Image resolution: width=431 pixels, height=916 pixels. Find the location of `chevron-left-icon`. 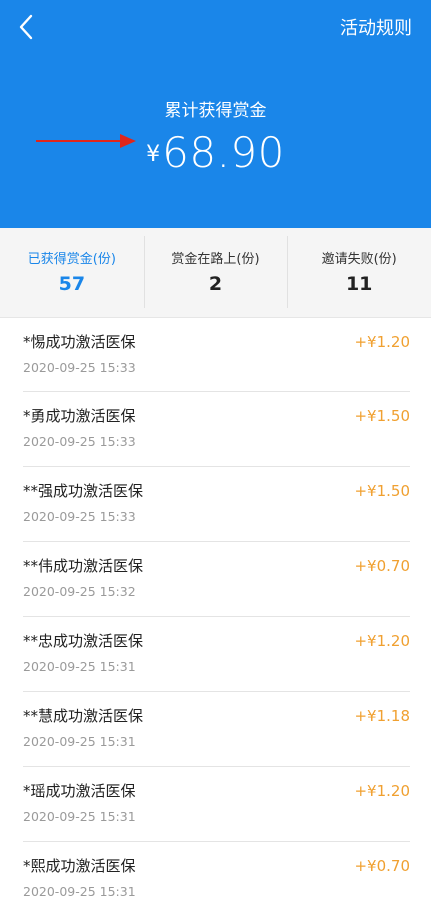

chevron-left-icon is located at coordinates (26, 27).